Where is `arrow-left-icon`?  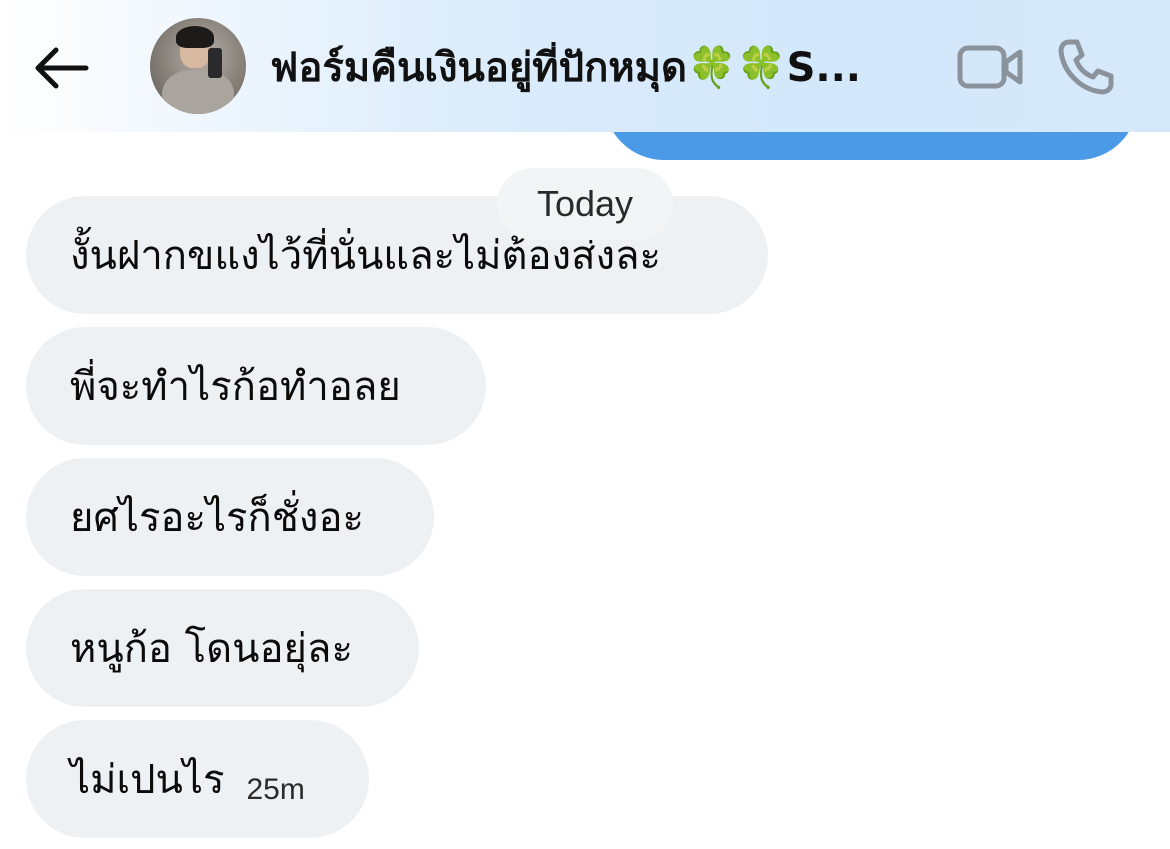 arrow-left-icon is located at coordinates (62, 68).